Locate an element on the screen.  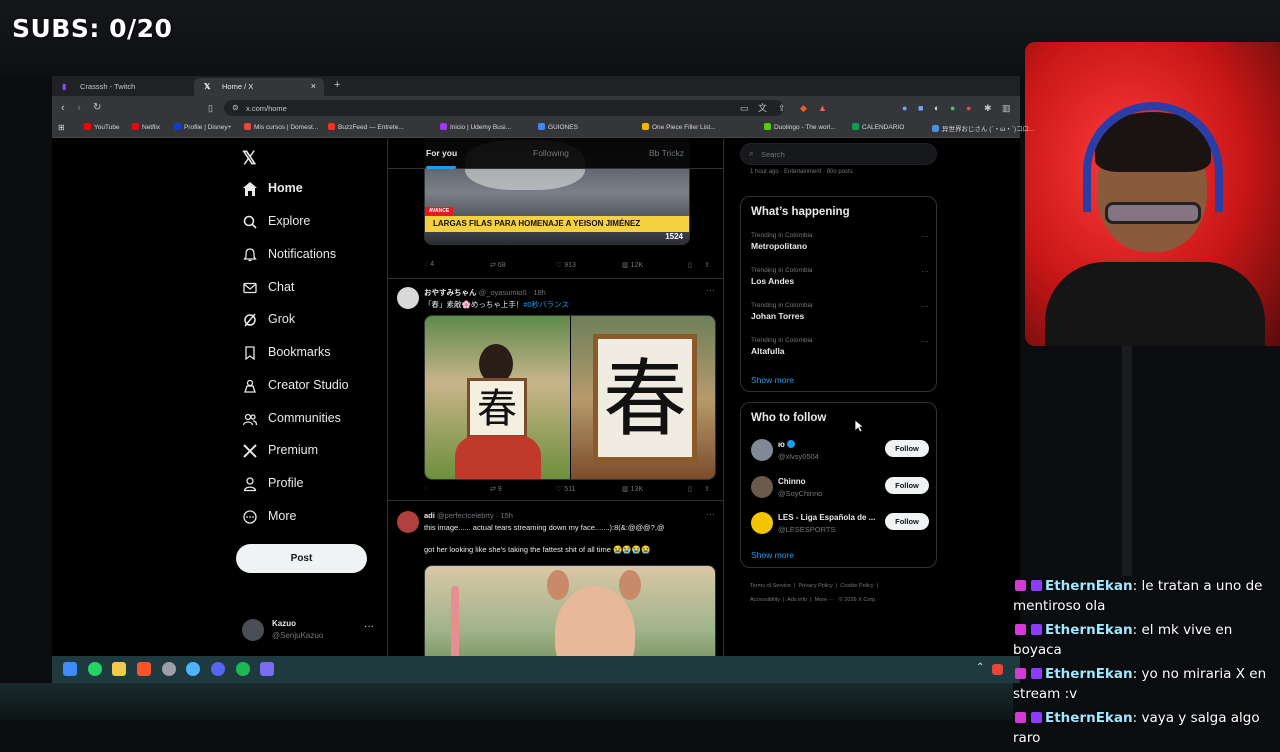
site-info-icon: ⊜ is located at coordinates (235, 107).